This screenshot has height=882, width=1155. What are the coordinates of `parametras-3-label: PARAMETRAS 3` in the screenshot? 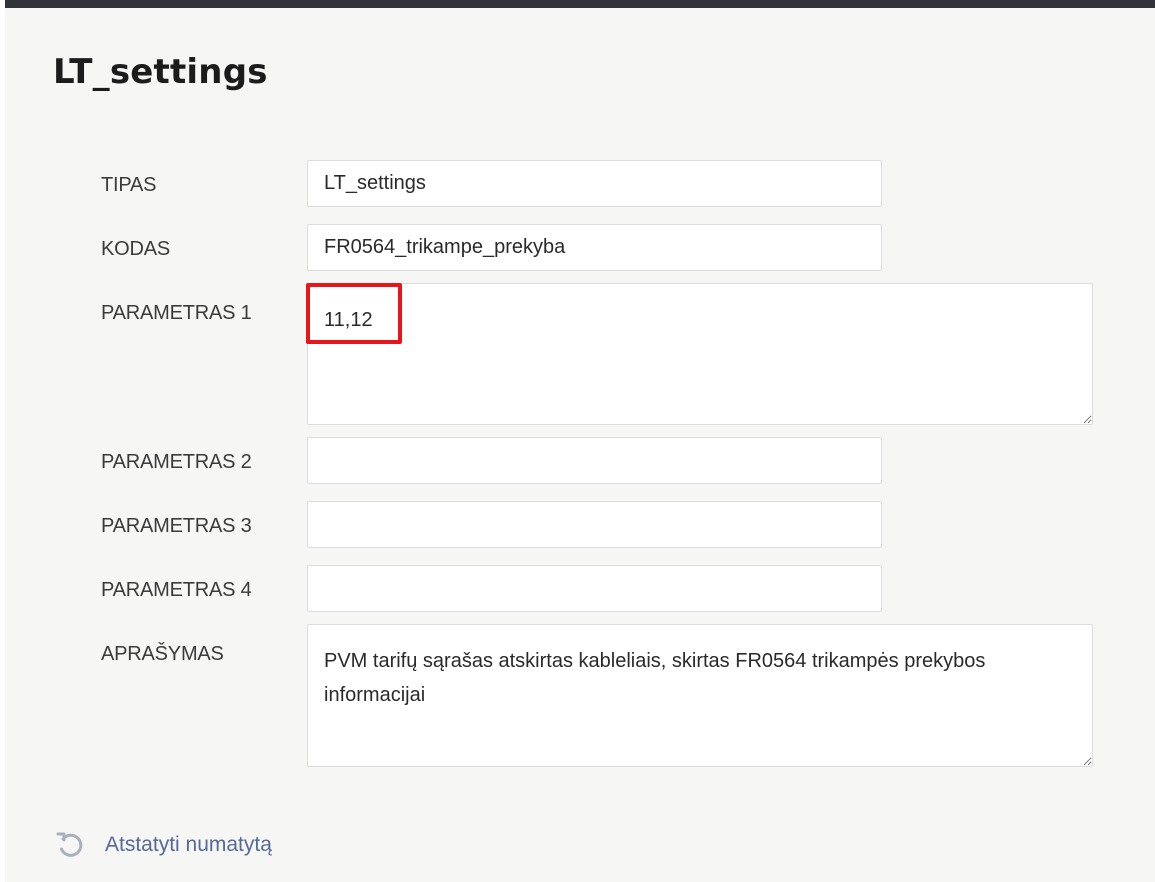 It's located at (176, 526).